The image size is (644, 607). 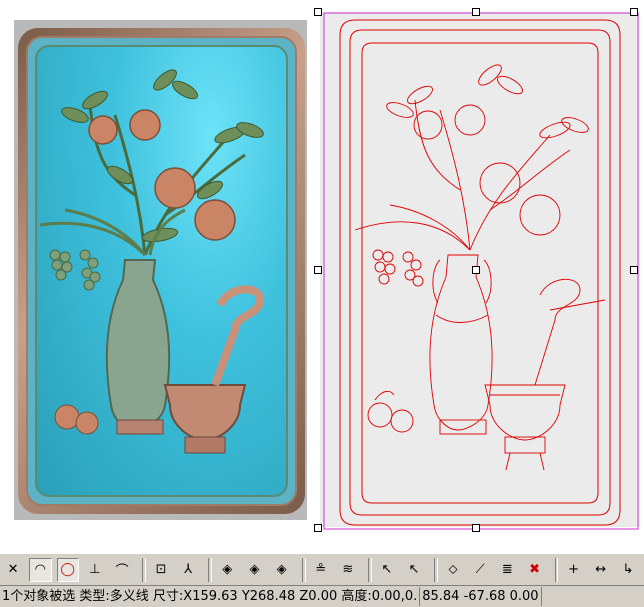 I want to click on cursor-coordinates: 85.84 -67.68 0.00, so click(x=481, y=596).